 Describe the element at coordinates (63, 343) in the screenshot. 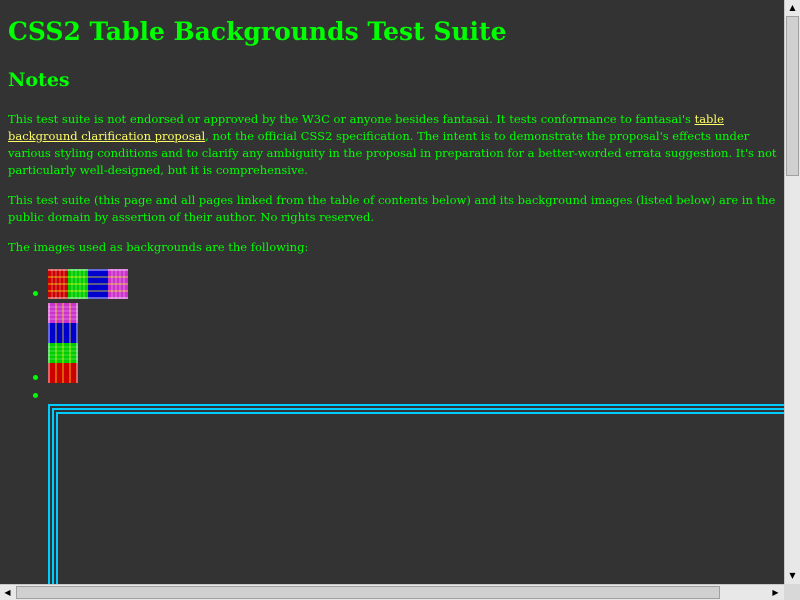

I see `vertical-background-image` at that location.